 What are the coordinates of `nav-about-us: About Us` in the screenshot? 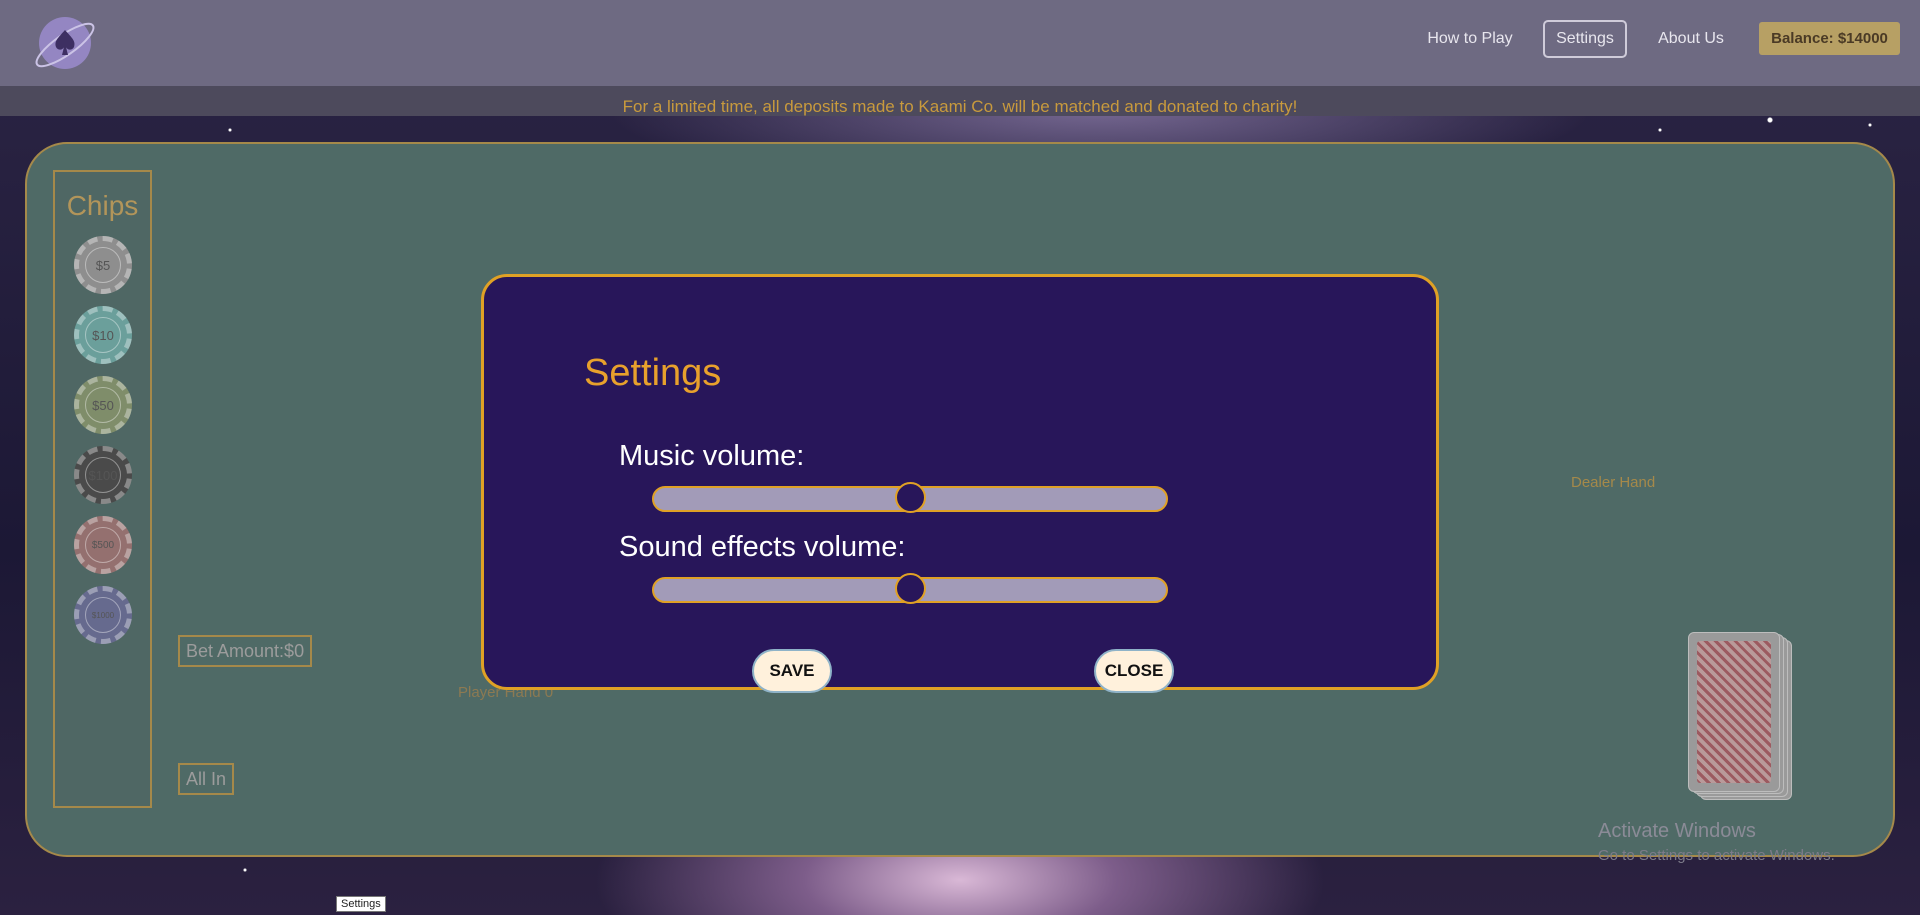 It's located at (1691, 39).